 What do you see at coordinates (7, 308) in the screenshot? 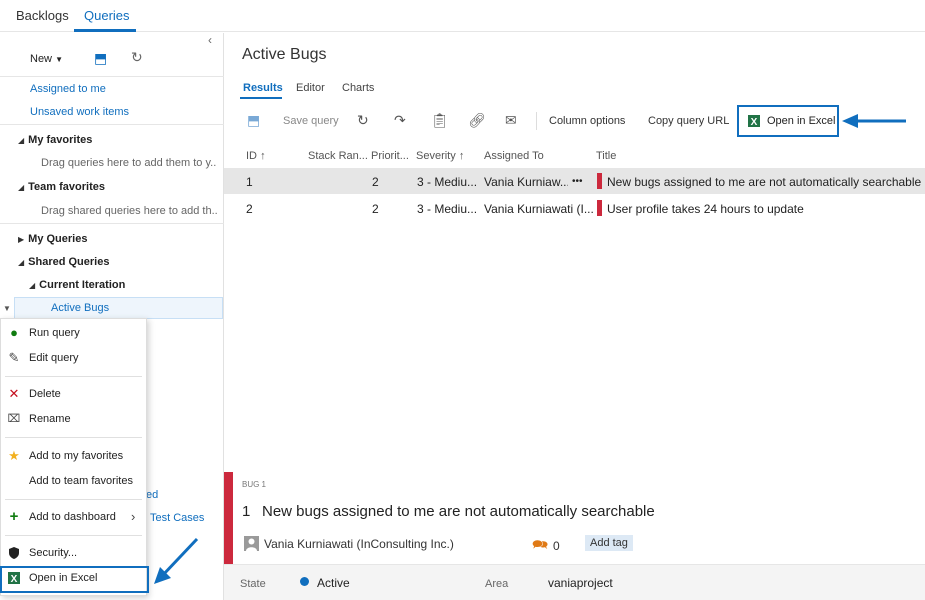
I see `item-menu-caret-icon: ▼` at bounding box center [7, 308].